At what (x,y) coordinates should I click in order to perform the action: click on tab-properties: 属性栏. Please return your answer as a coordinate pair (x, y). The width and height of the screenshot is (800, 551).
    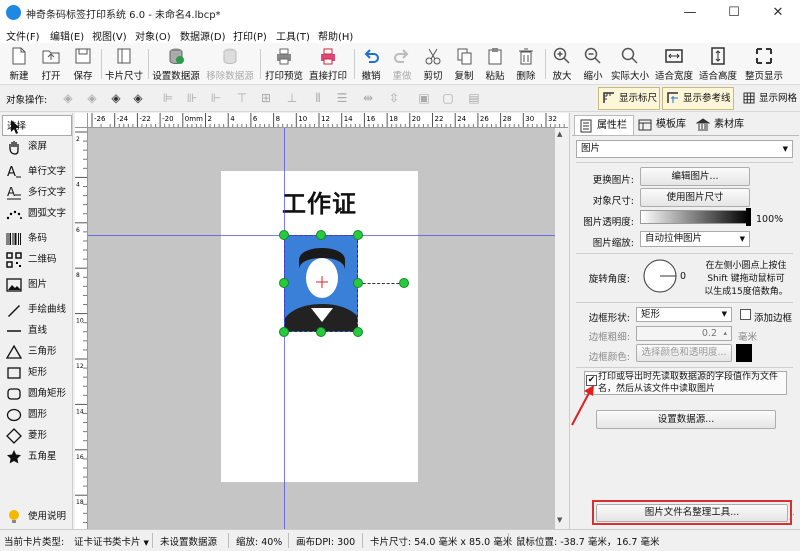
    Looking at the image, I should click on (604, 125).